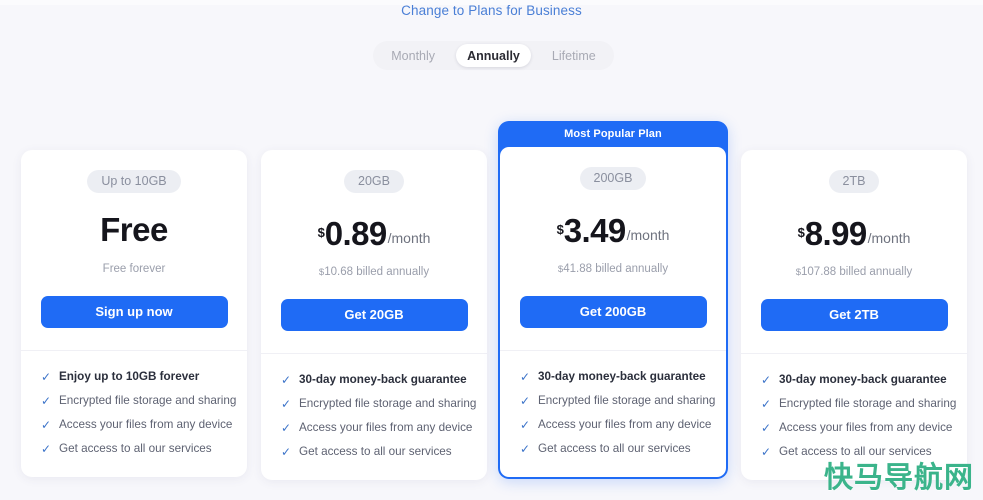 The width and height of the screenshot is (983, 500). What do you see at coordinates (374, 272) in the screenshot?
I see `billed-note: $10.68 billed annually` at bounding box center [374, 272].